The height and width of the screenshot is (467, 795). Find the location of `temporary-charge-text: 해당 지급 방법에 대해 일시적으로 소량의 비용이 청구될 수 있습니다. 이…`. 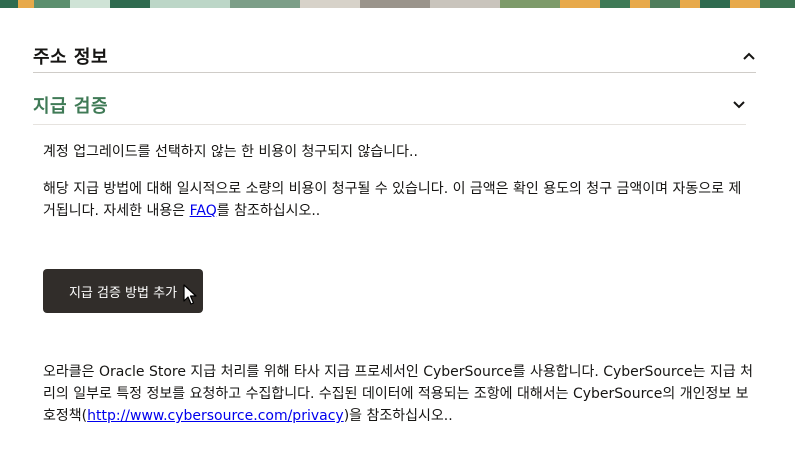

temporary-charge-text: 해당 지급 방법에 대해 일시적으로 소량의 비용이 청구될 수 있습니다. 이… is located at coordinates (392, 200).